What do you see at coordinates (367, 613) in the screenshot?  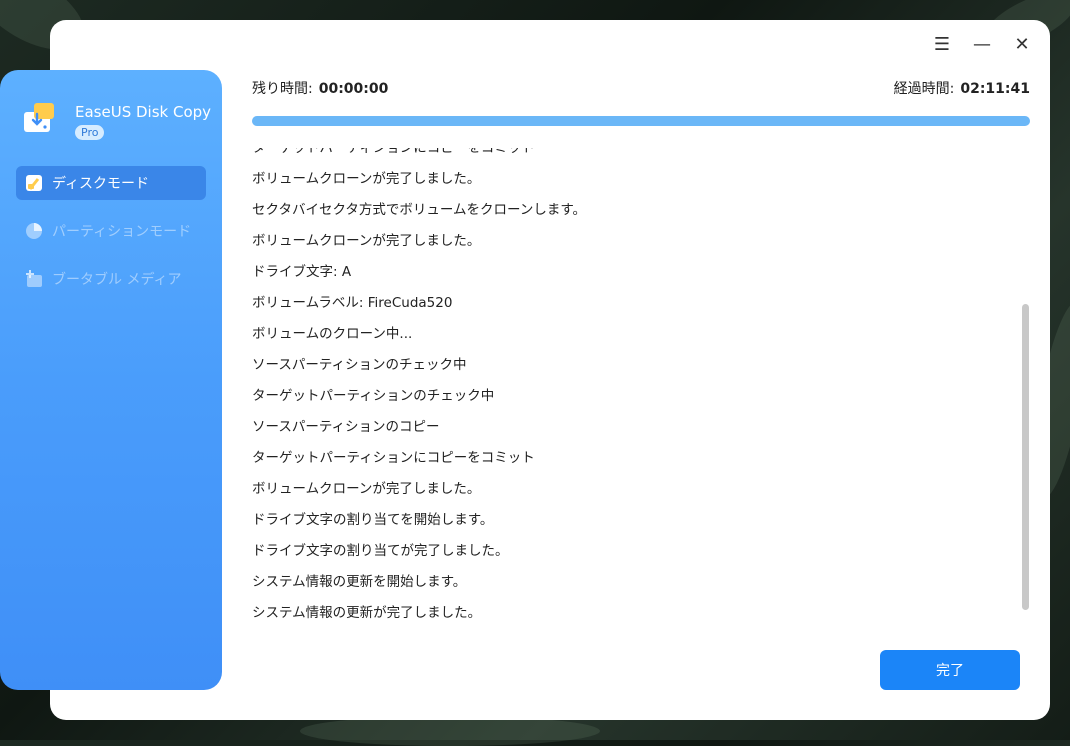 I see `log-line: システム情報の更新が完了しました。` at bounding box center [367, 613].